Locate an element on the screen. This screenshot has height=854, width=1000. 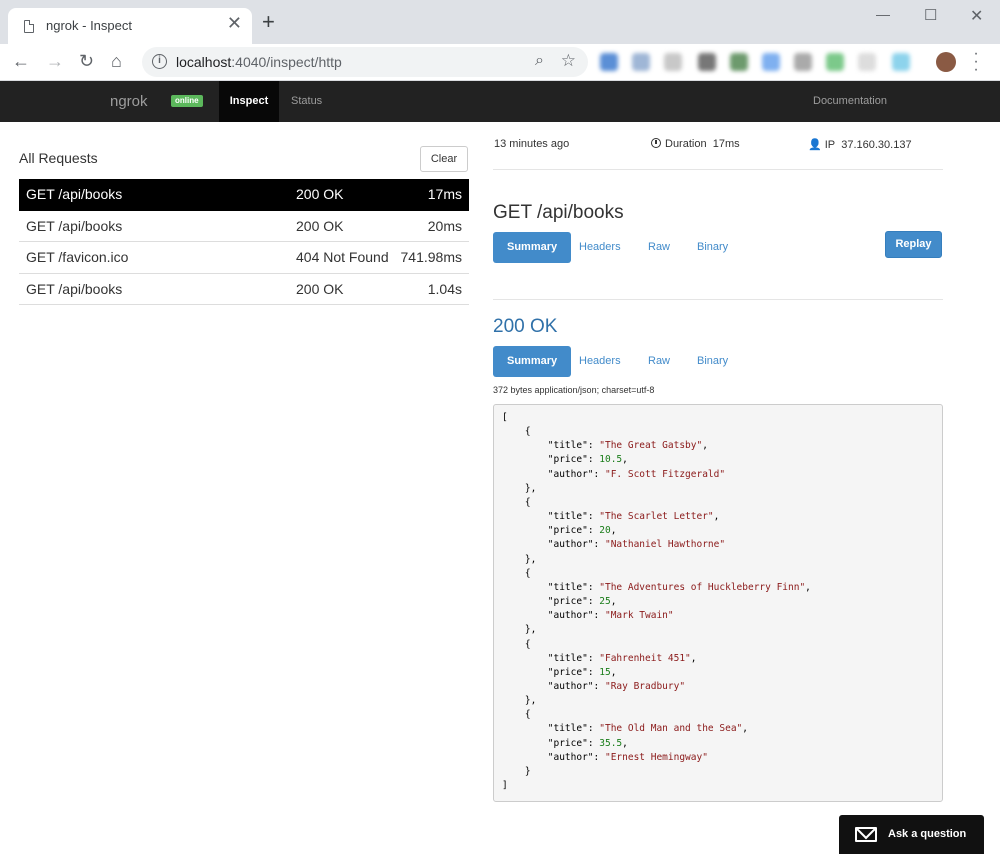
request-duration: 17ms is located at coordinates (444, 194).